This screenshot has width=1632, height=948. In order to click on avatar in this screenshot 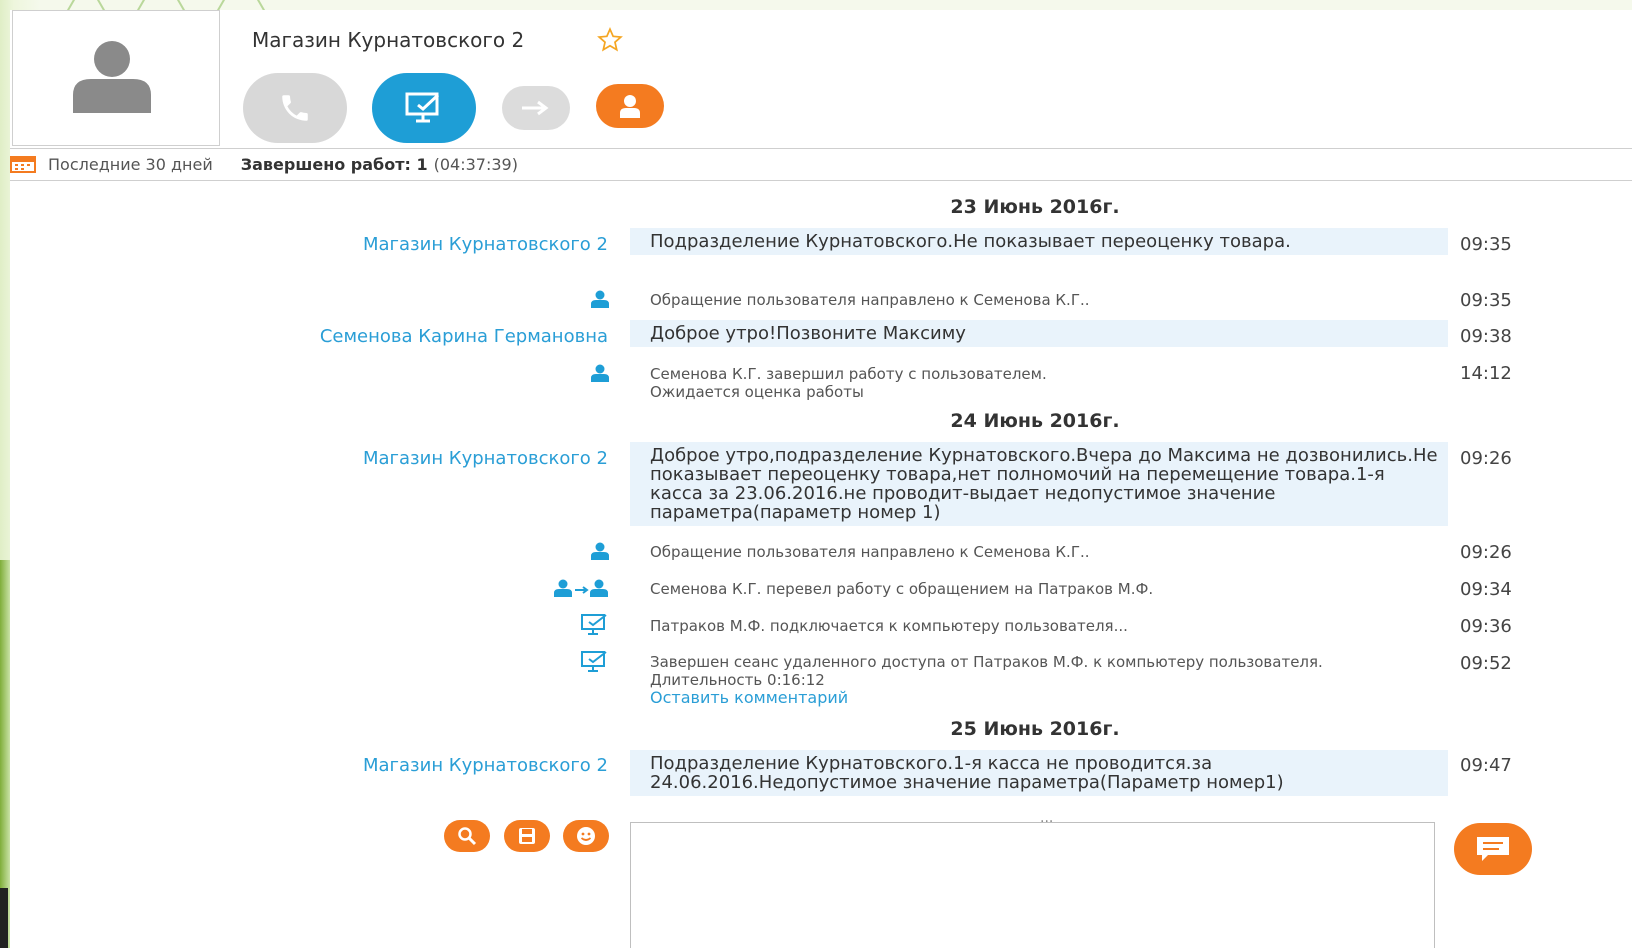, I will do `click(116, 78)`.